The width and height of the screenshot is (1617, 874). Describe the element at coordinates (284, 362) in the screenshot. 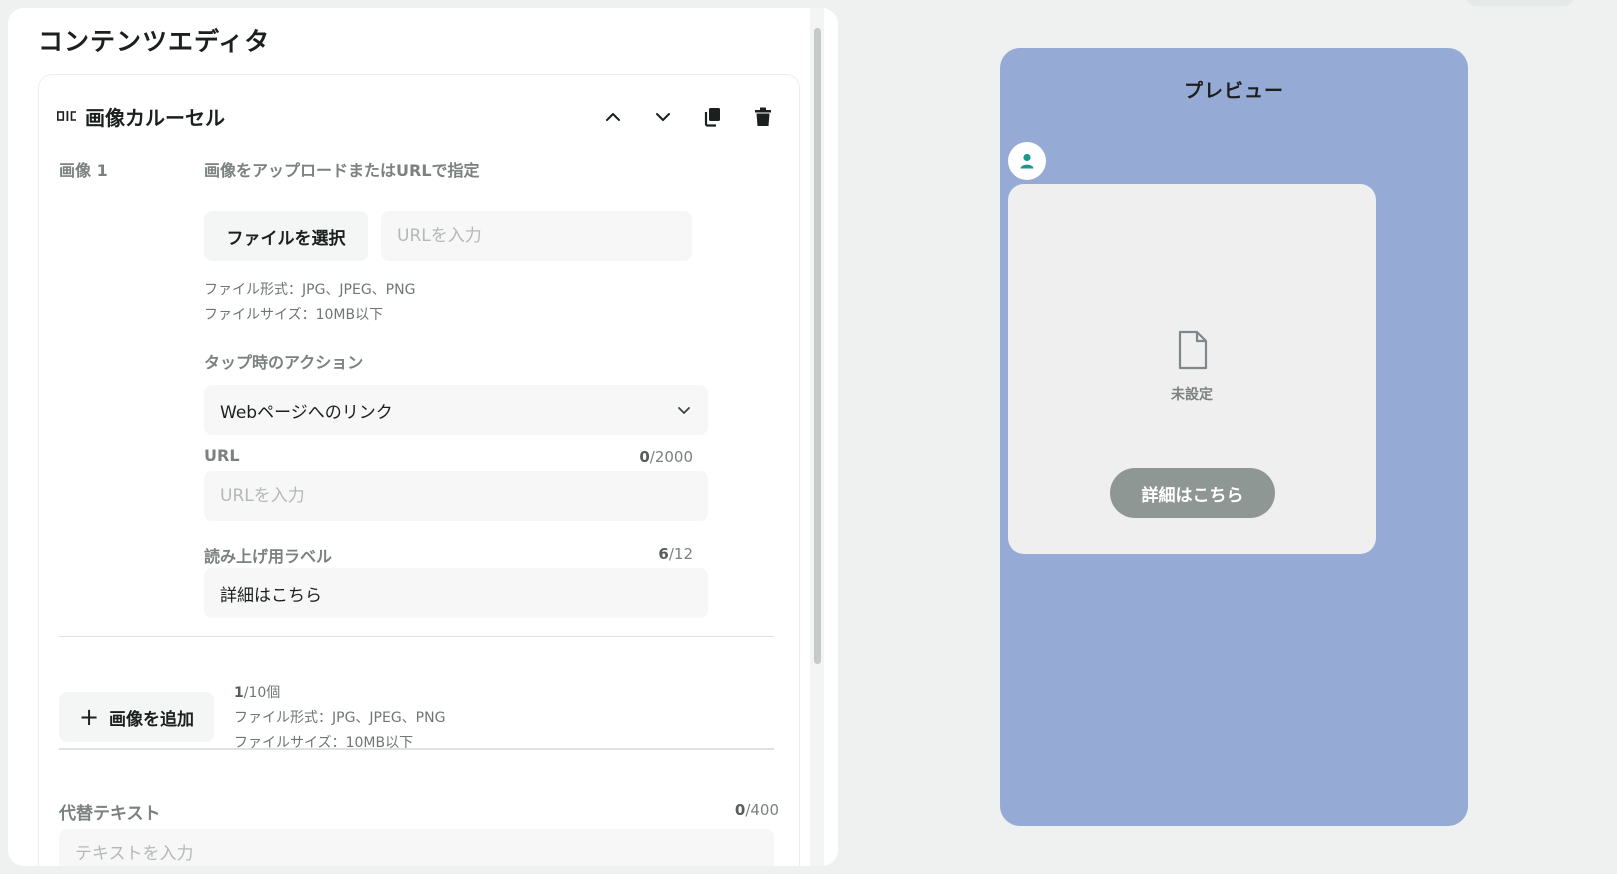

I see `tap-action-label: タップ時のアクション` at that location.